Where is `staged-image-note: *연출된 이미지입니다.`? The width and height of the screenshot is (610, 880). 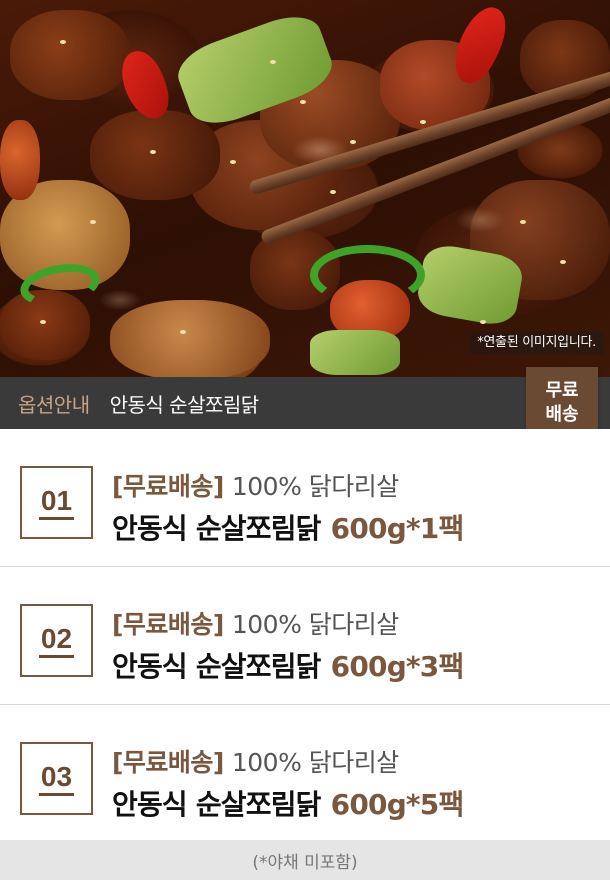
staged-image-note: *연출된 이미지입니다. is located at coordinates (536, 343).